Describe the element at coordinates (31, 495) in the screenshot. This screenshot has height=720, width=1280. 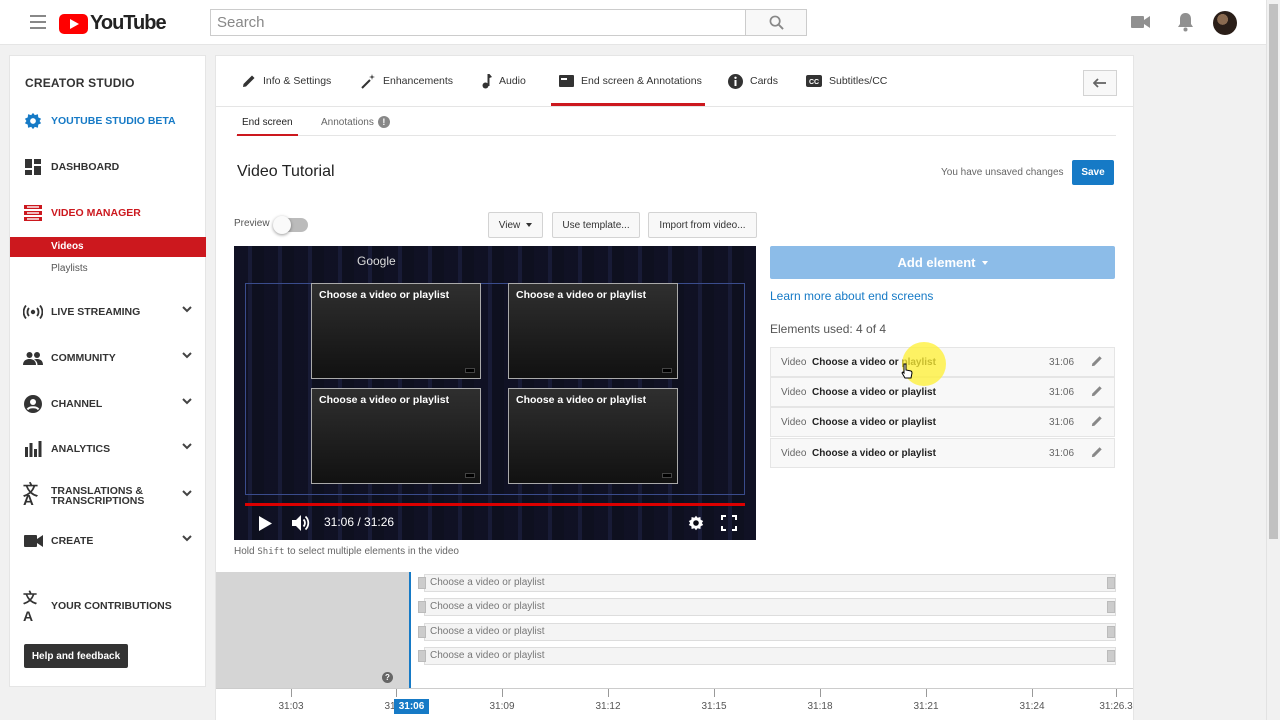
I see `translate-icon: 文A` at that location.